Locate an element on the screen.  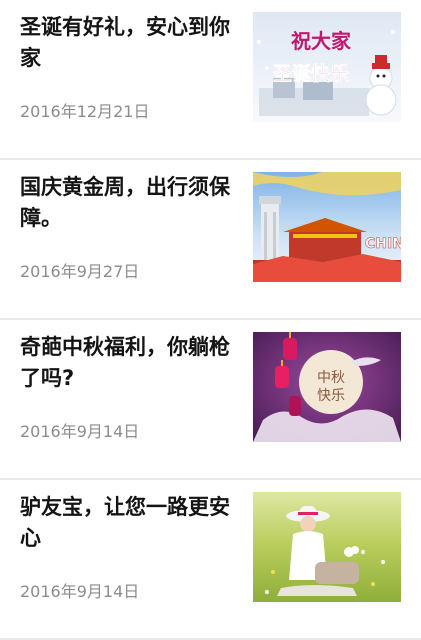
article-title: 驴友宝，让您一路更安心 is located at coordinates (131, 523).